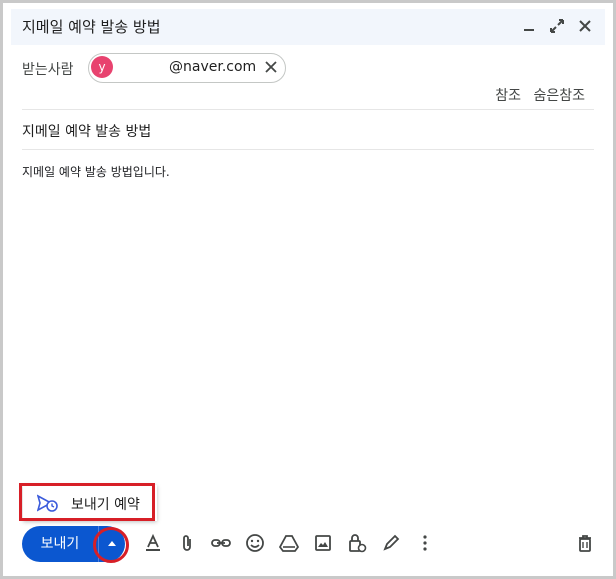  What do you see at coordinates (153, 543) in the screenshot?
I see `text-format-icon` at bounding box center [153, 543].